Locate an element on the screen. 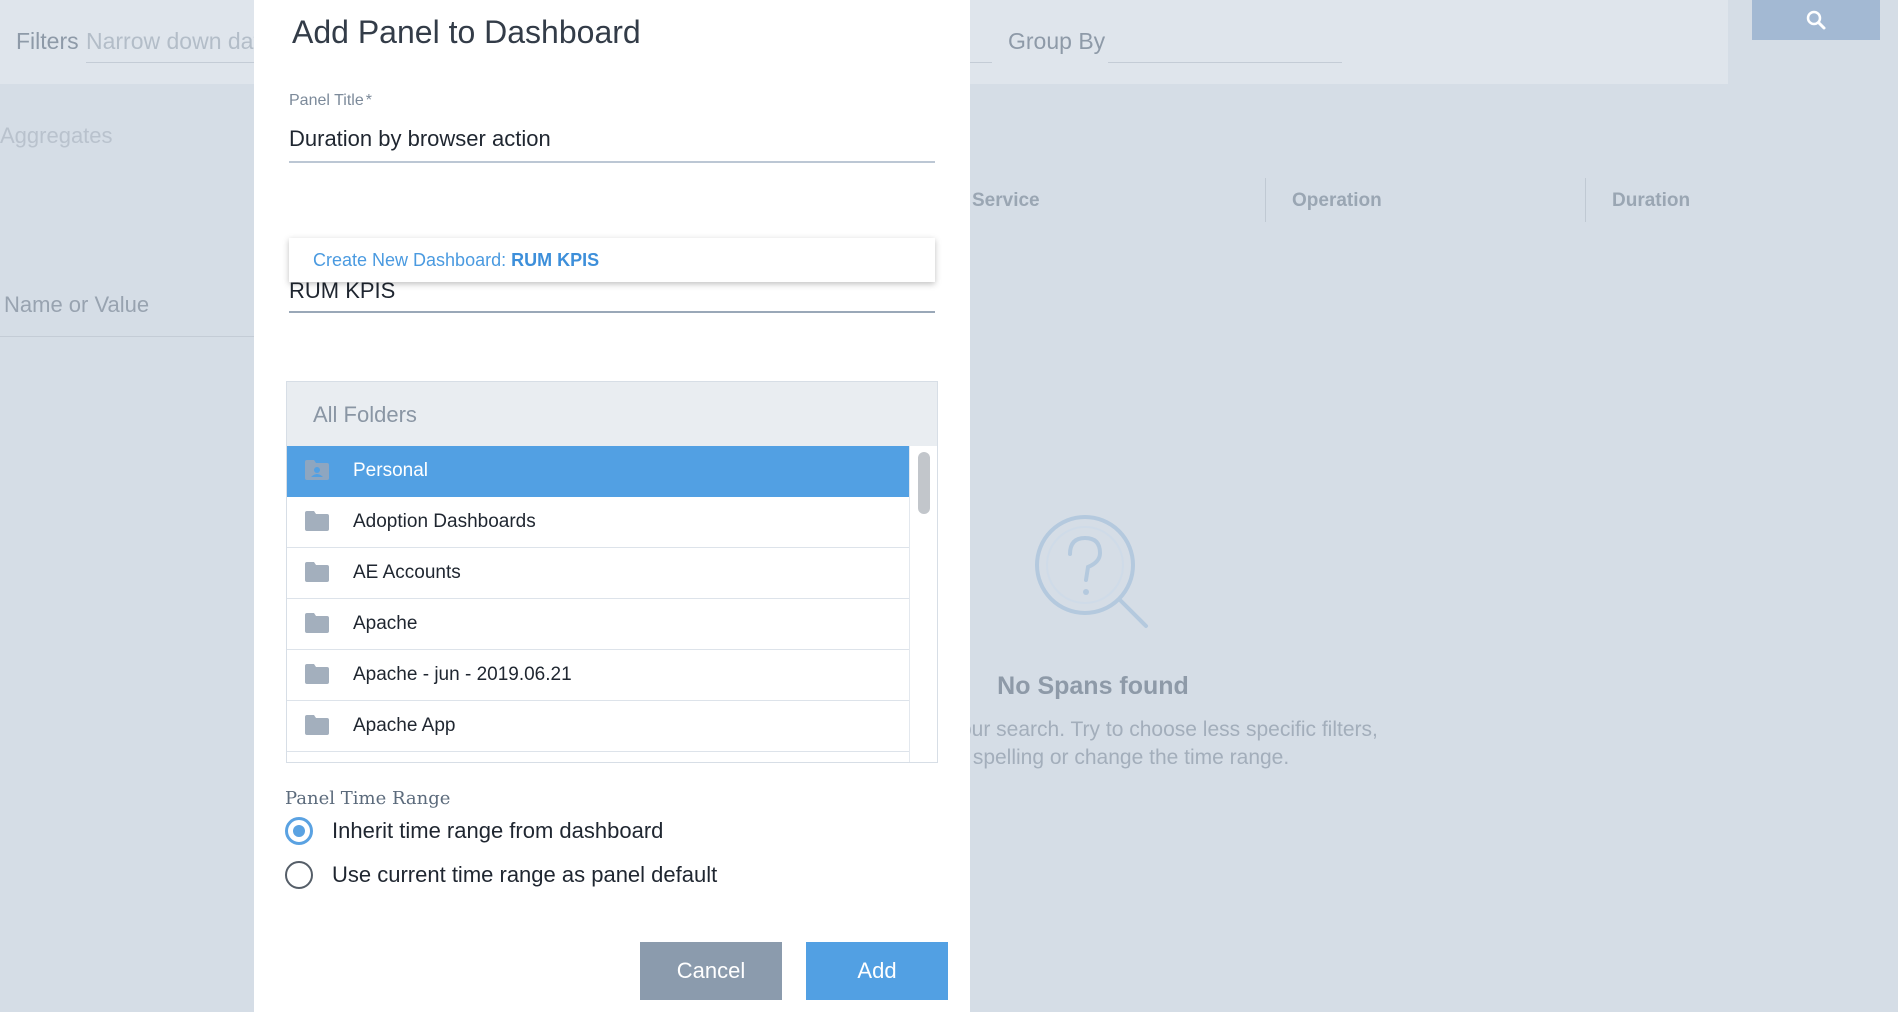 The width and height of the screenshot is (1898, 1012). folder-item-ae-accounts: AE Accounts is located at coordinates (598, 573).